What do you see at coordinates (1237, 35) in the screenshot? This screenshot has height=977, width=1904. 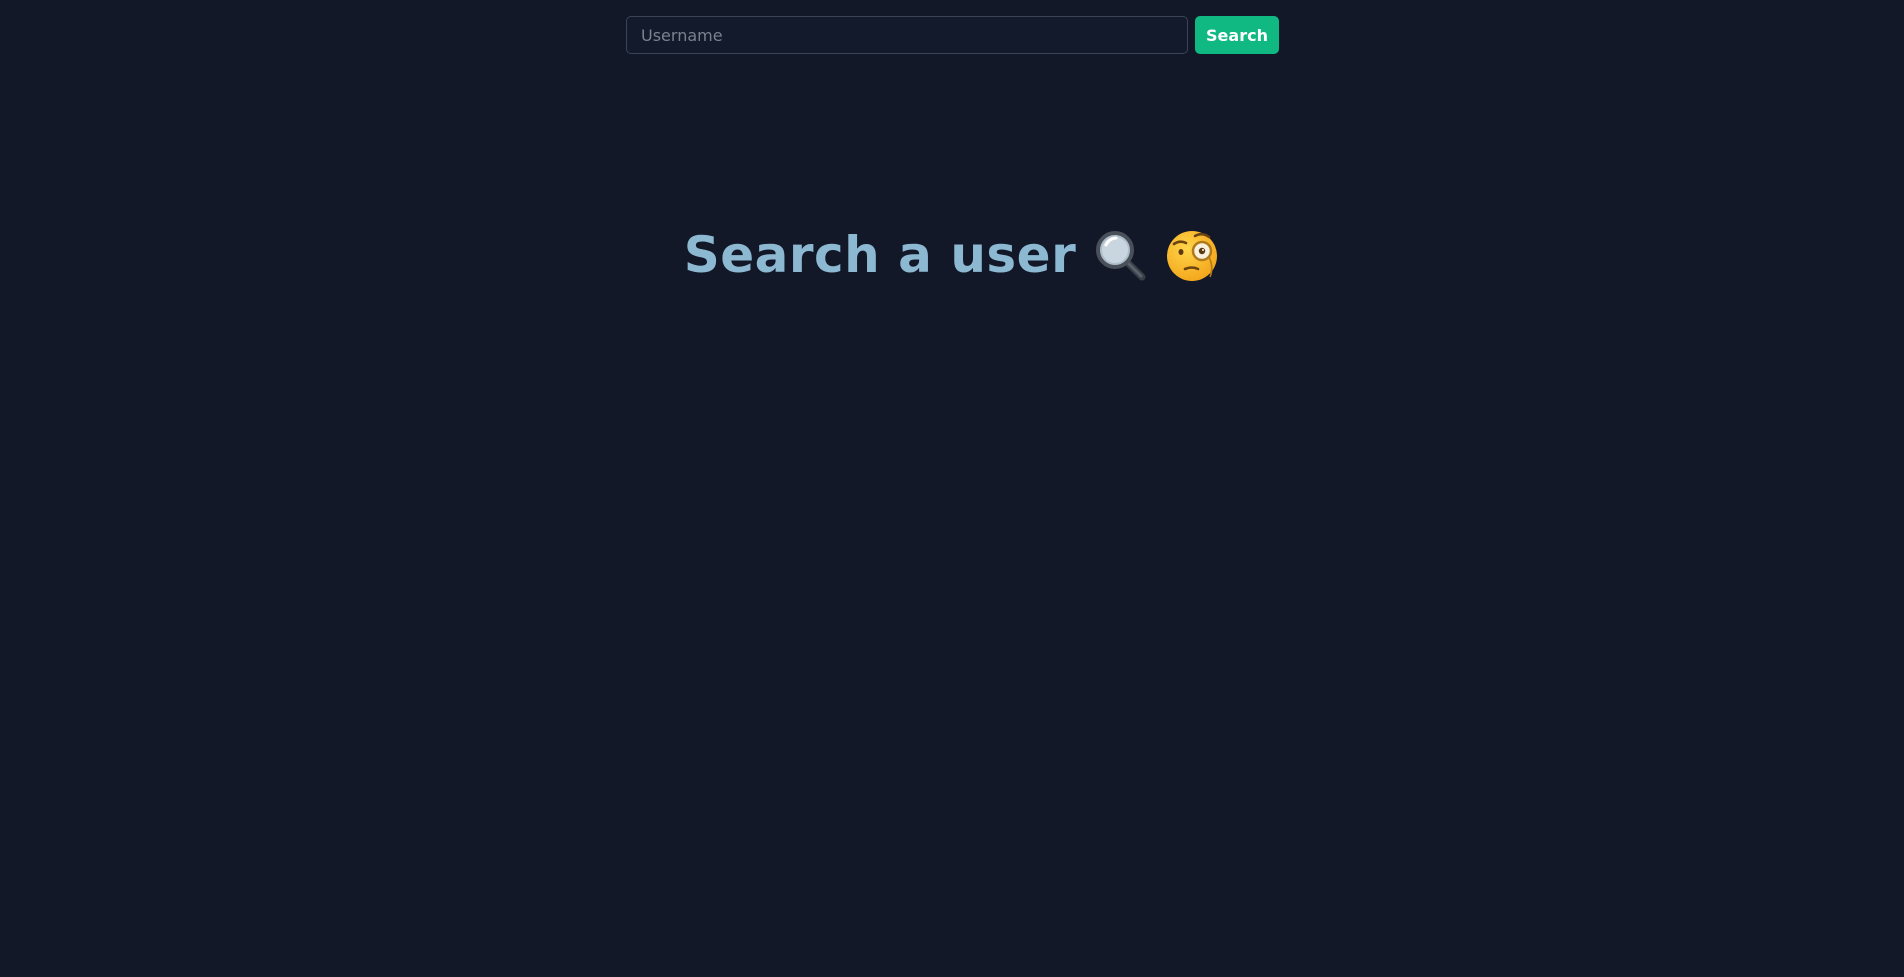 I see `search-button: Search` at bounding box center [1237, 35].